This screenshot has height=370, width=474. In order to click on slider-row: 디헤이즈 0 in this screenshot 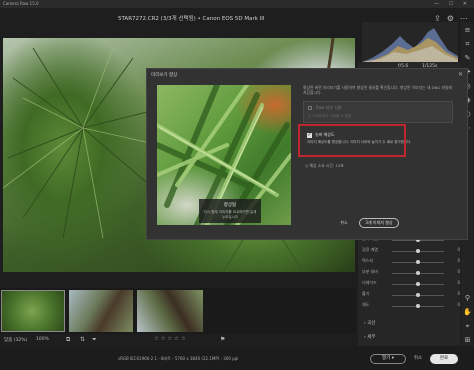, I will do `click(411, 284)`.